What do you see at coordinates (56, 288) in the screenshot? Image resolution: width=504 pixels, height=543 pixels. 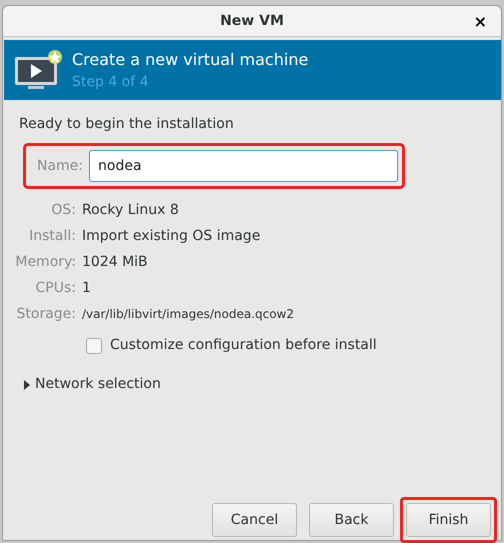 I see `field-label: CPUs:` at bounding box center [56, 288].